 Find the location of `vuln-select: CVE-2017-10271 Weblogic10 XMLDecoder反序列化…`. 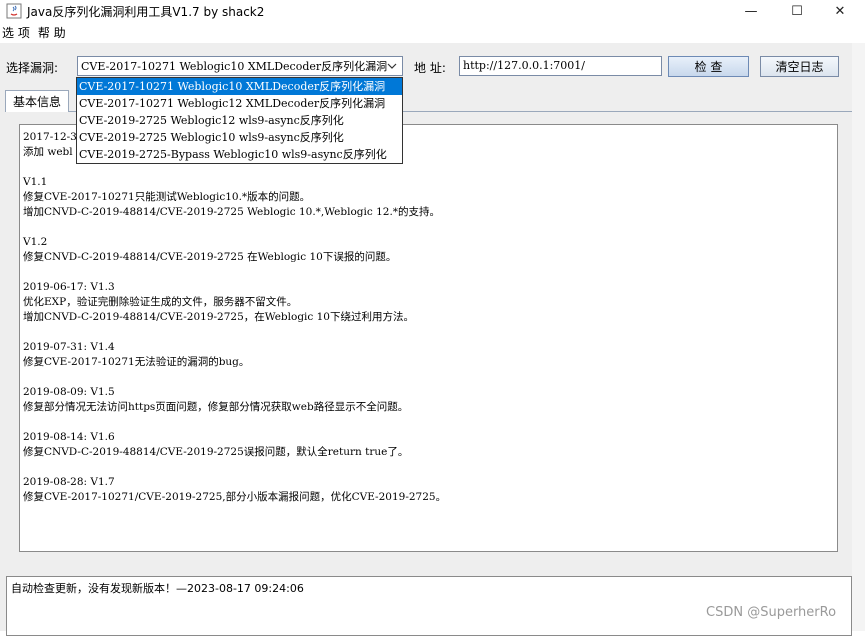

vuln-select: CVE-2017-10271 Weblogic10 XMLDecoder反序列化… is located at coordinates (240, 66).